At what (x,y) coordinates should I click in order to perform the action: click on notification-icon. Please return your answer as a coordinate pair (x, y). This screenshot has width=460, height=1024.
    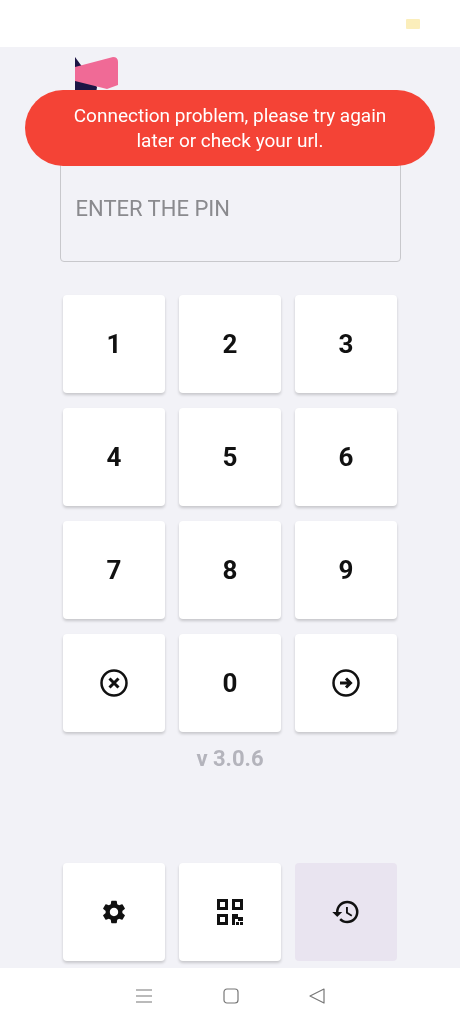
    Looking at the image, I should click on (413, 23).